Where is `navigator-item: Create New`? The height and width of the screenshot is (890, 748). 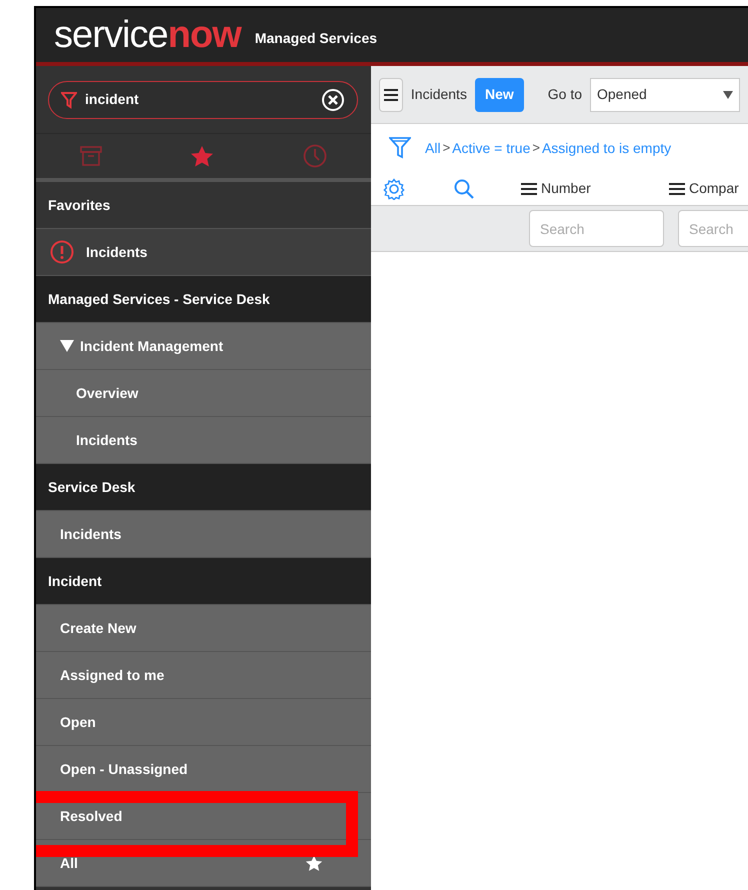
navigator-item: Create New is located at coordinates (203, 628).